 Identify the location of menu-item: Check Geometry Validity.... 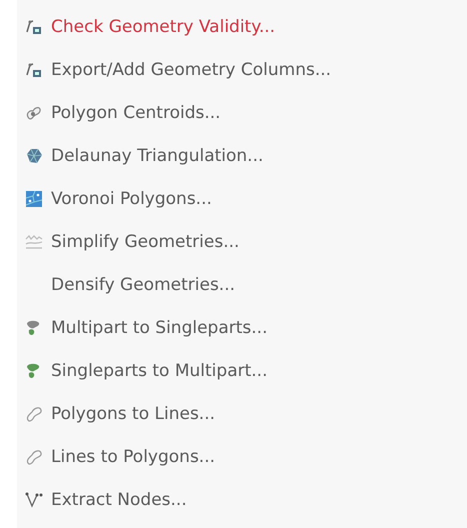
(242, 26).